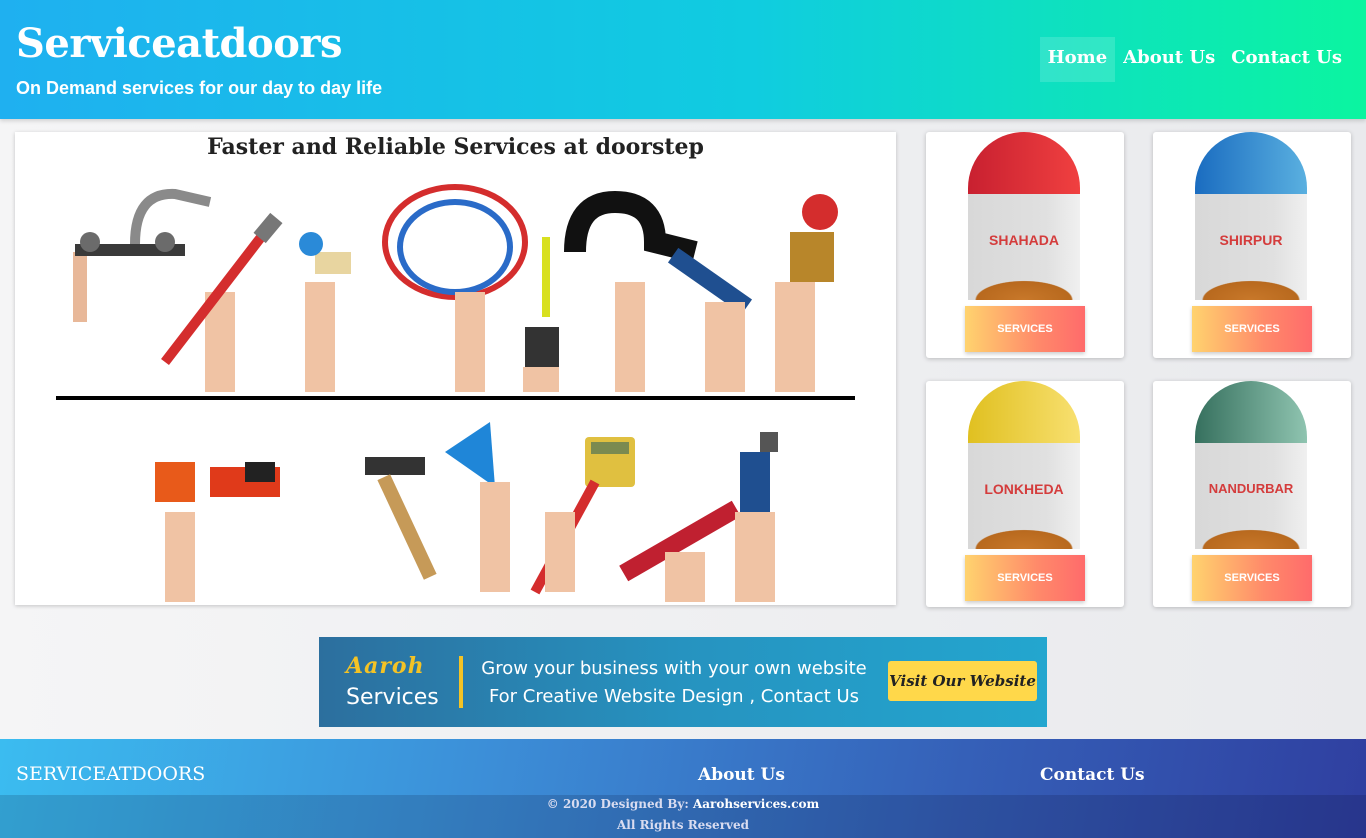  I want to click on copyright-text: © 2020 Designed By:, so click(617, 804).